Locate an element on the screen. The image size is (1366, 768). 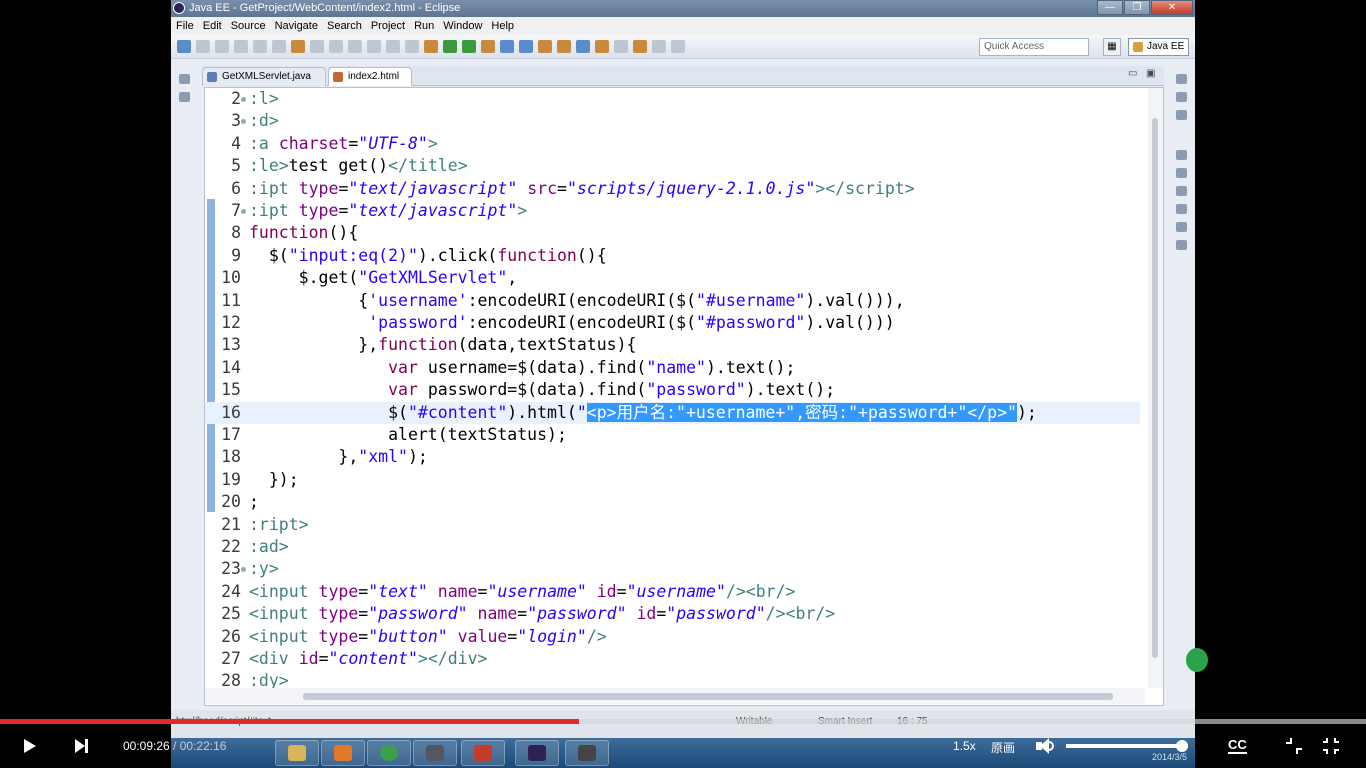
maximize-button: ❐ is located at coordinates (1137, 7).